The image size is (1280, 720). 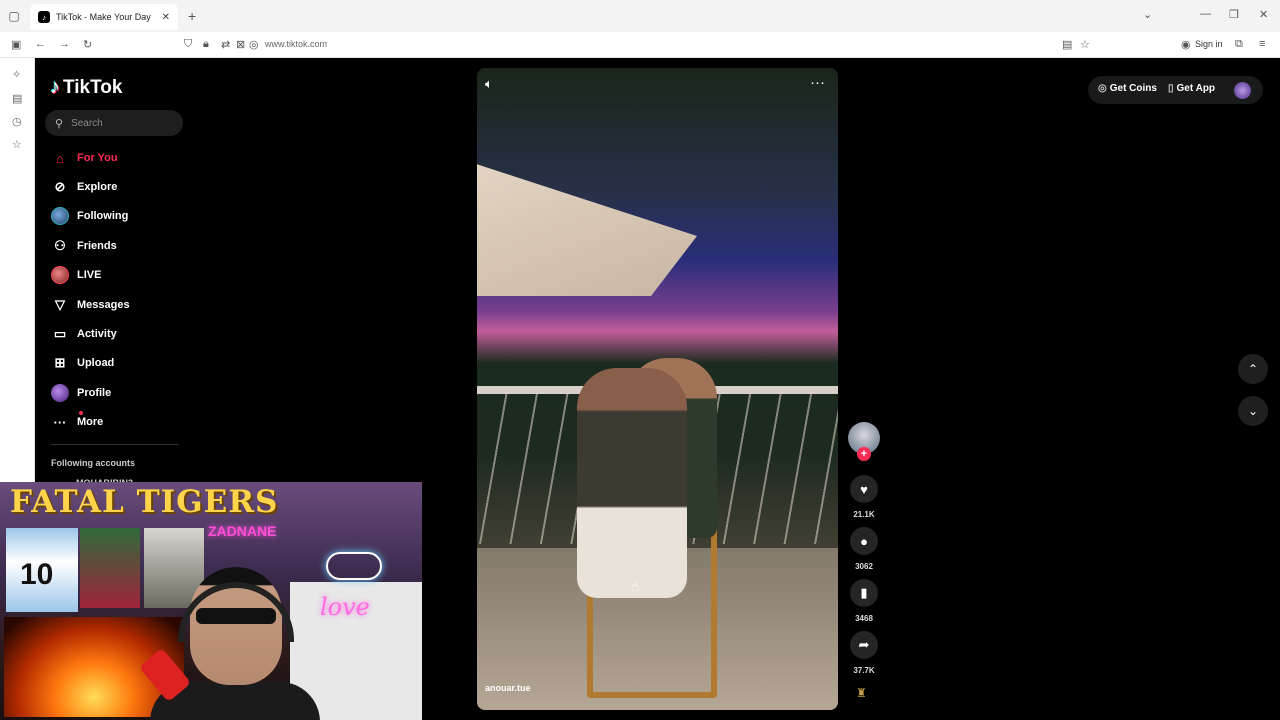 I want to click on nav-label: Explore, so click(x=97, y=187).